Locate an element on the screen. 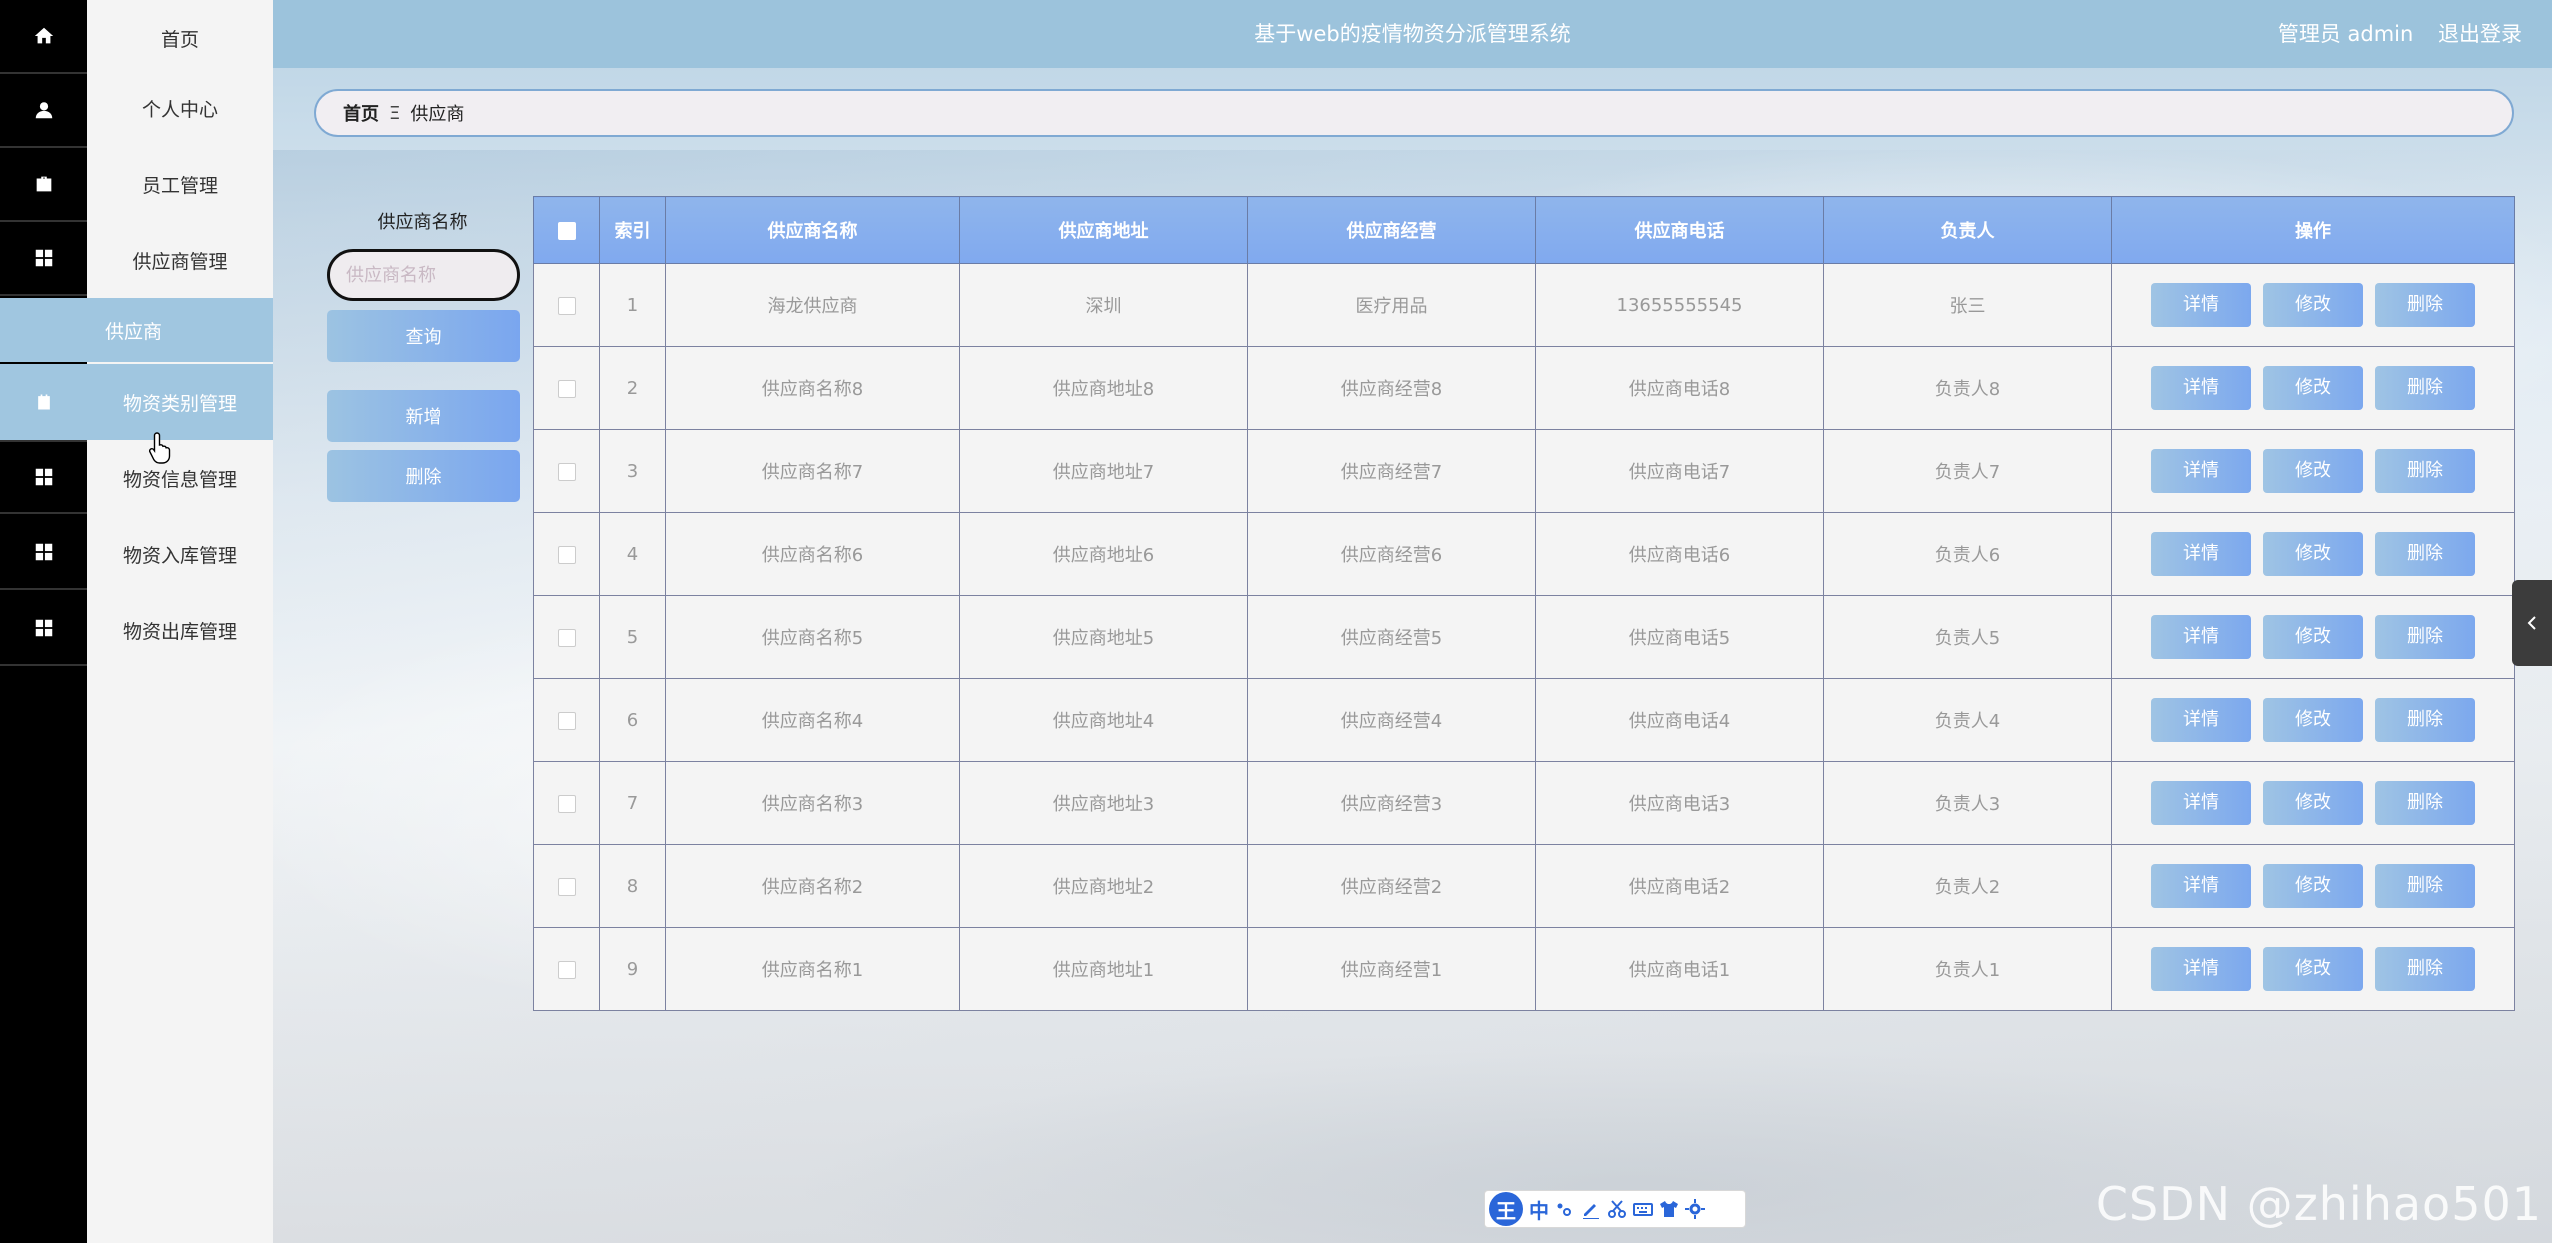 The width and height of the screenshot is (2552, 1243). keyboard-icon is located at coordinates (1643, 1209).